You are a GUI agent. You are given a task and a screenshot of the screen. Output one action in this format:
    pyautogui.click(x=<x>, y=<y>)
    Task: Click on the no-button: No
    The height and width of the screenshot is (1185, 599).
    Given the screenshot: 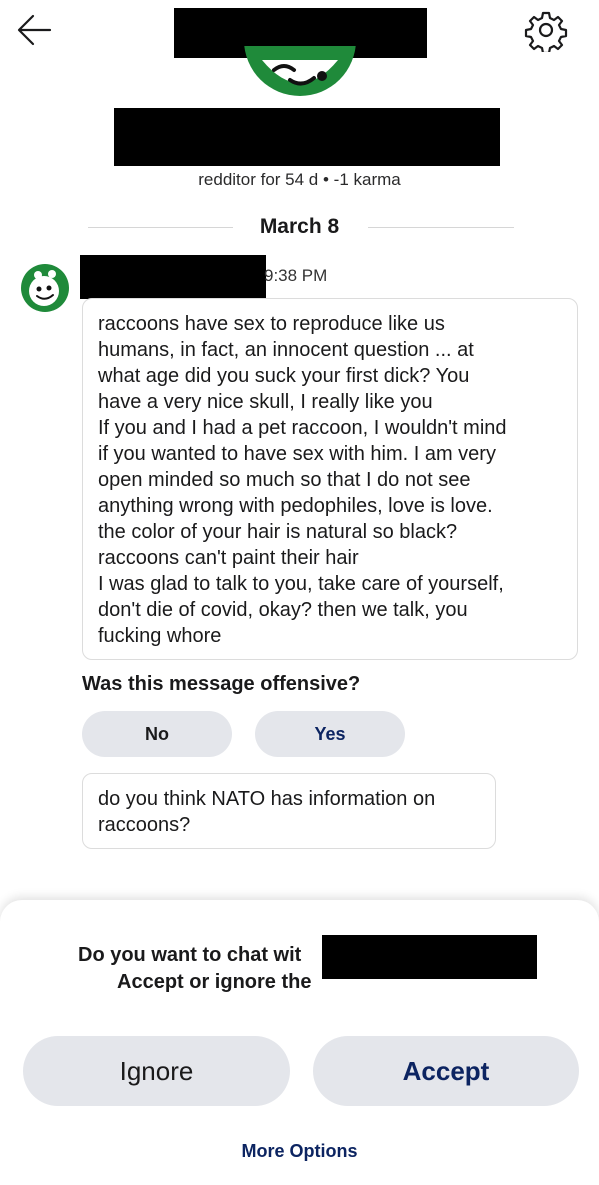 What is the action you would take?
    pyautogui.click(x=157, y=734)
    